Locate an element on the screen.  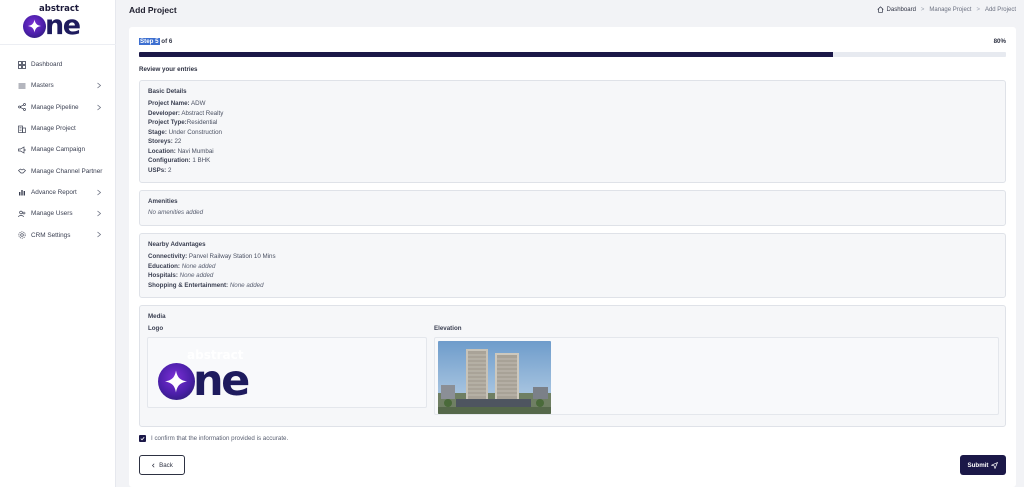
detail-storeys: Storeys: 22 is located at coordinates (165, 141).